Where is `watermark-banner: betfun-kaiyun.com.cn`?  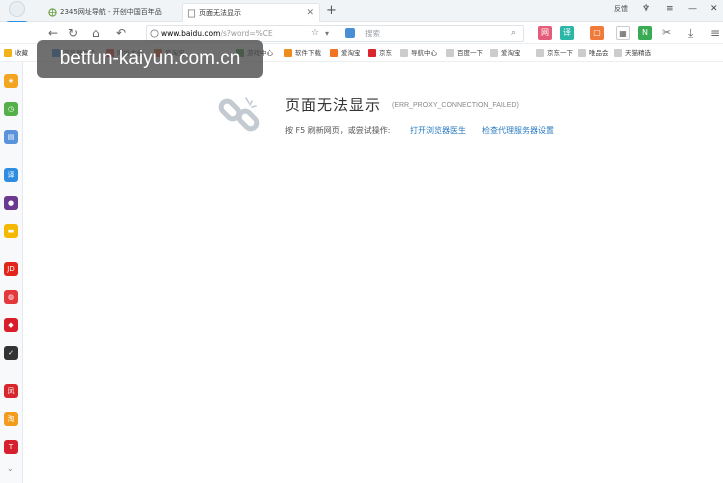
watermark-banner: betfun-kaiyun.com.cn is located at coordinates (150, 59).